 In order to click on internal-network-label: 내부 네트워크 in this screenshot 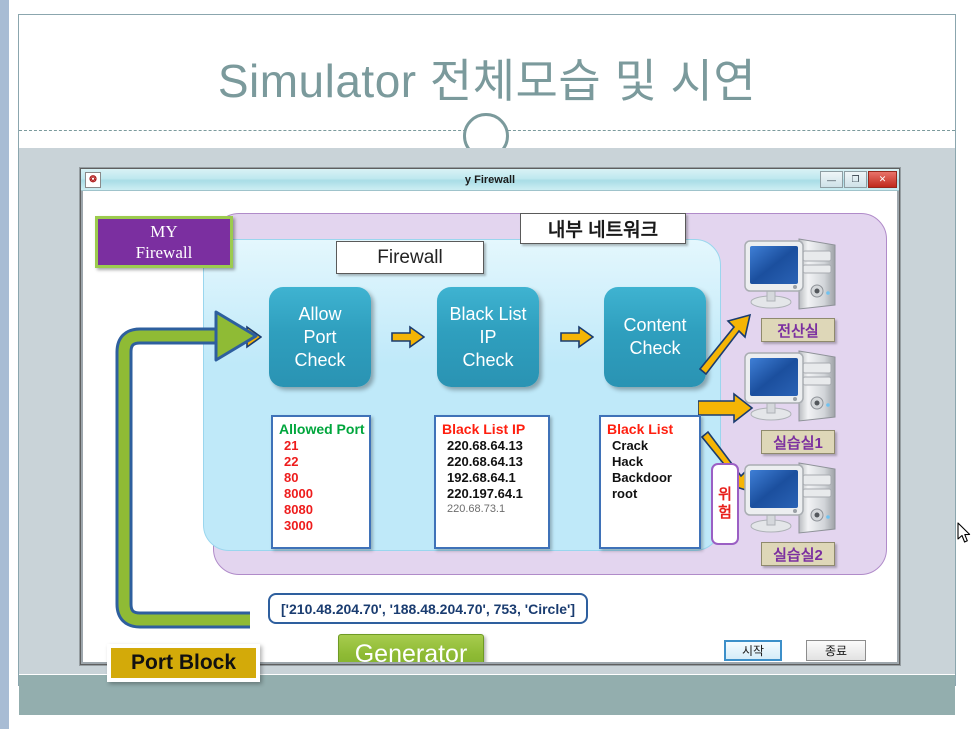, I will do `click(603, 228)`.